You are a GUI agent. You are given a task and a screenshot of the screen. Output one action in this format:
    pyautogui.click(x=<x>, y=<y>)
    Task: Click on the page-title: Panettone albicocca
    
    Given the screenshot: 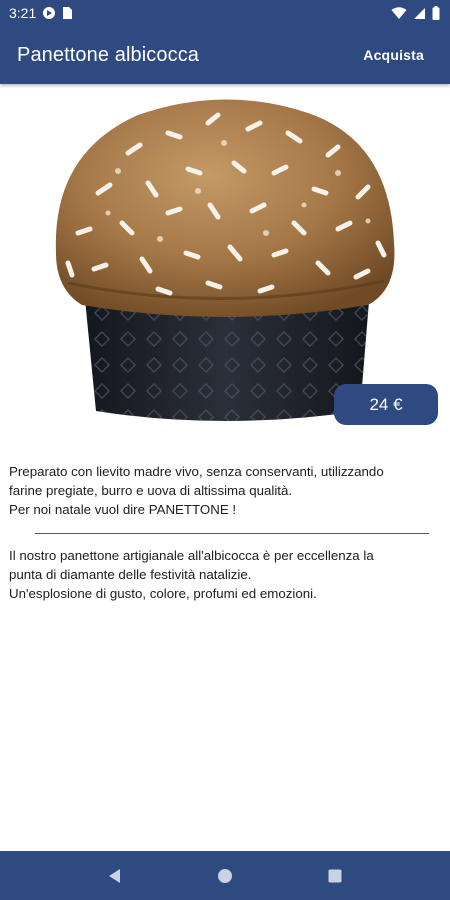 What is the action you would take?
    pyautogui.click(x=108, y=54)
    